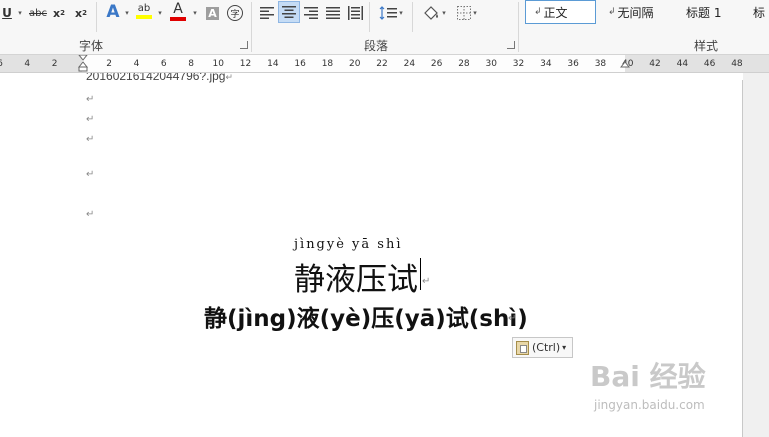  What do you see at coordinates (244, 45) in the screenshot?
I see `font-dialog-launcher` at bounding box center [244, 45].